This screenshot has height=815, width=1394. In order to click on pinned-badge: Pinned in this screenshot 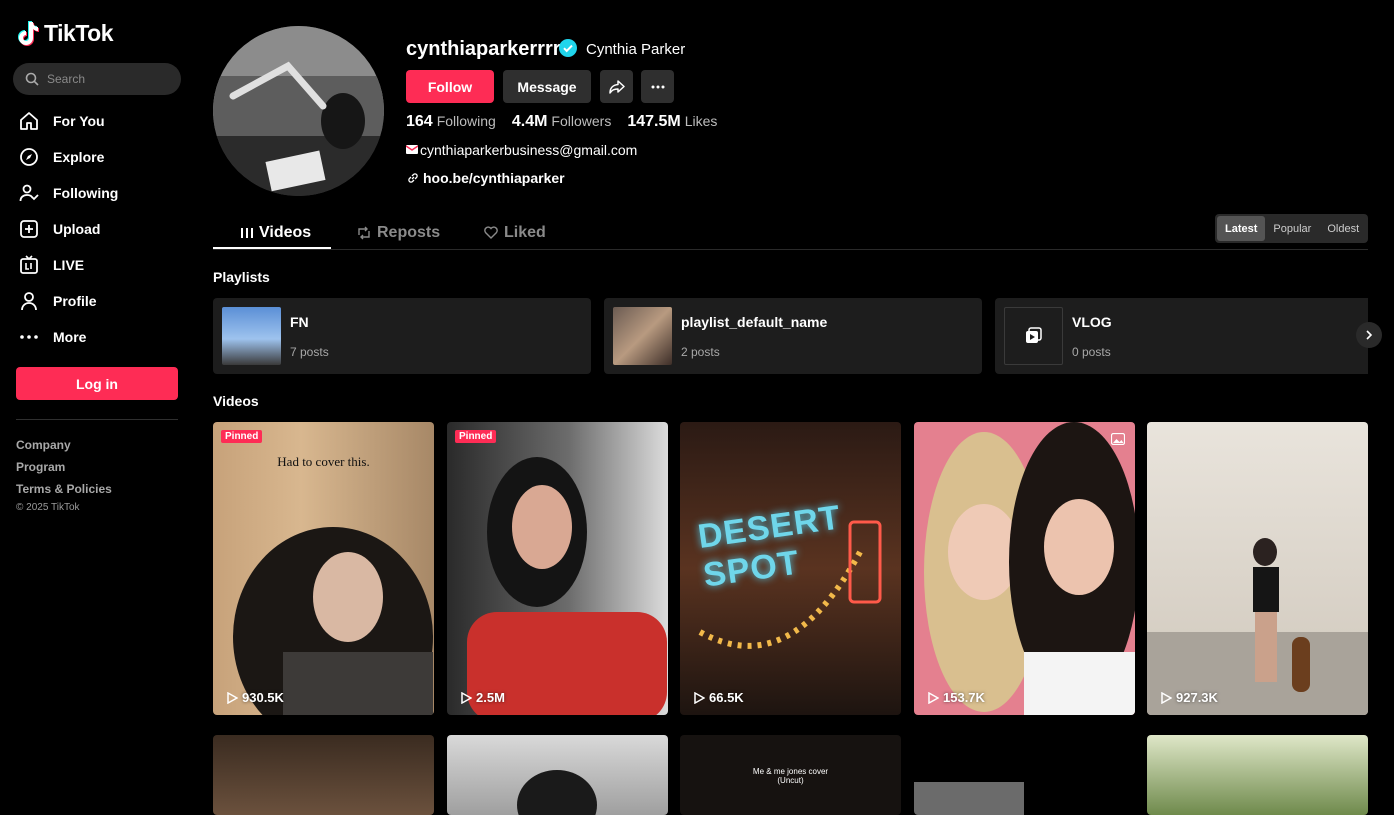, I will do `click(476, 436)`.